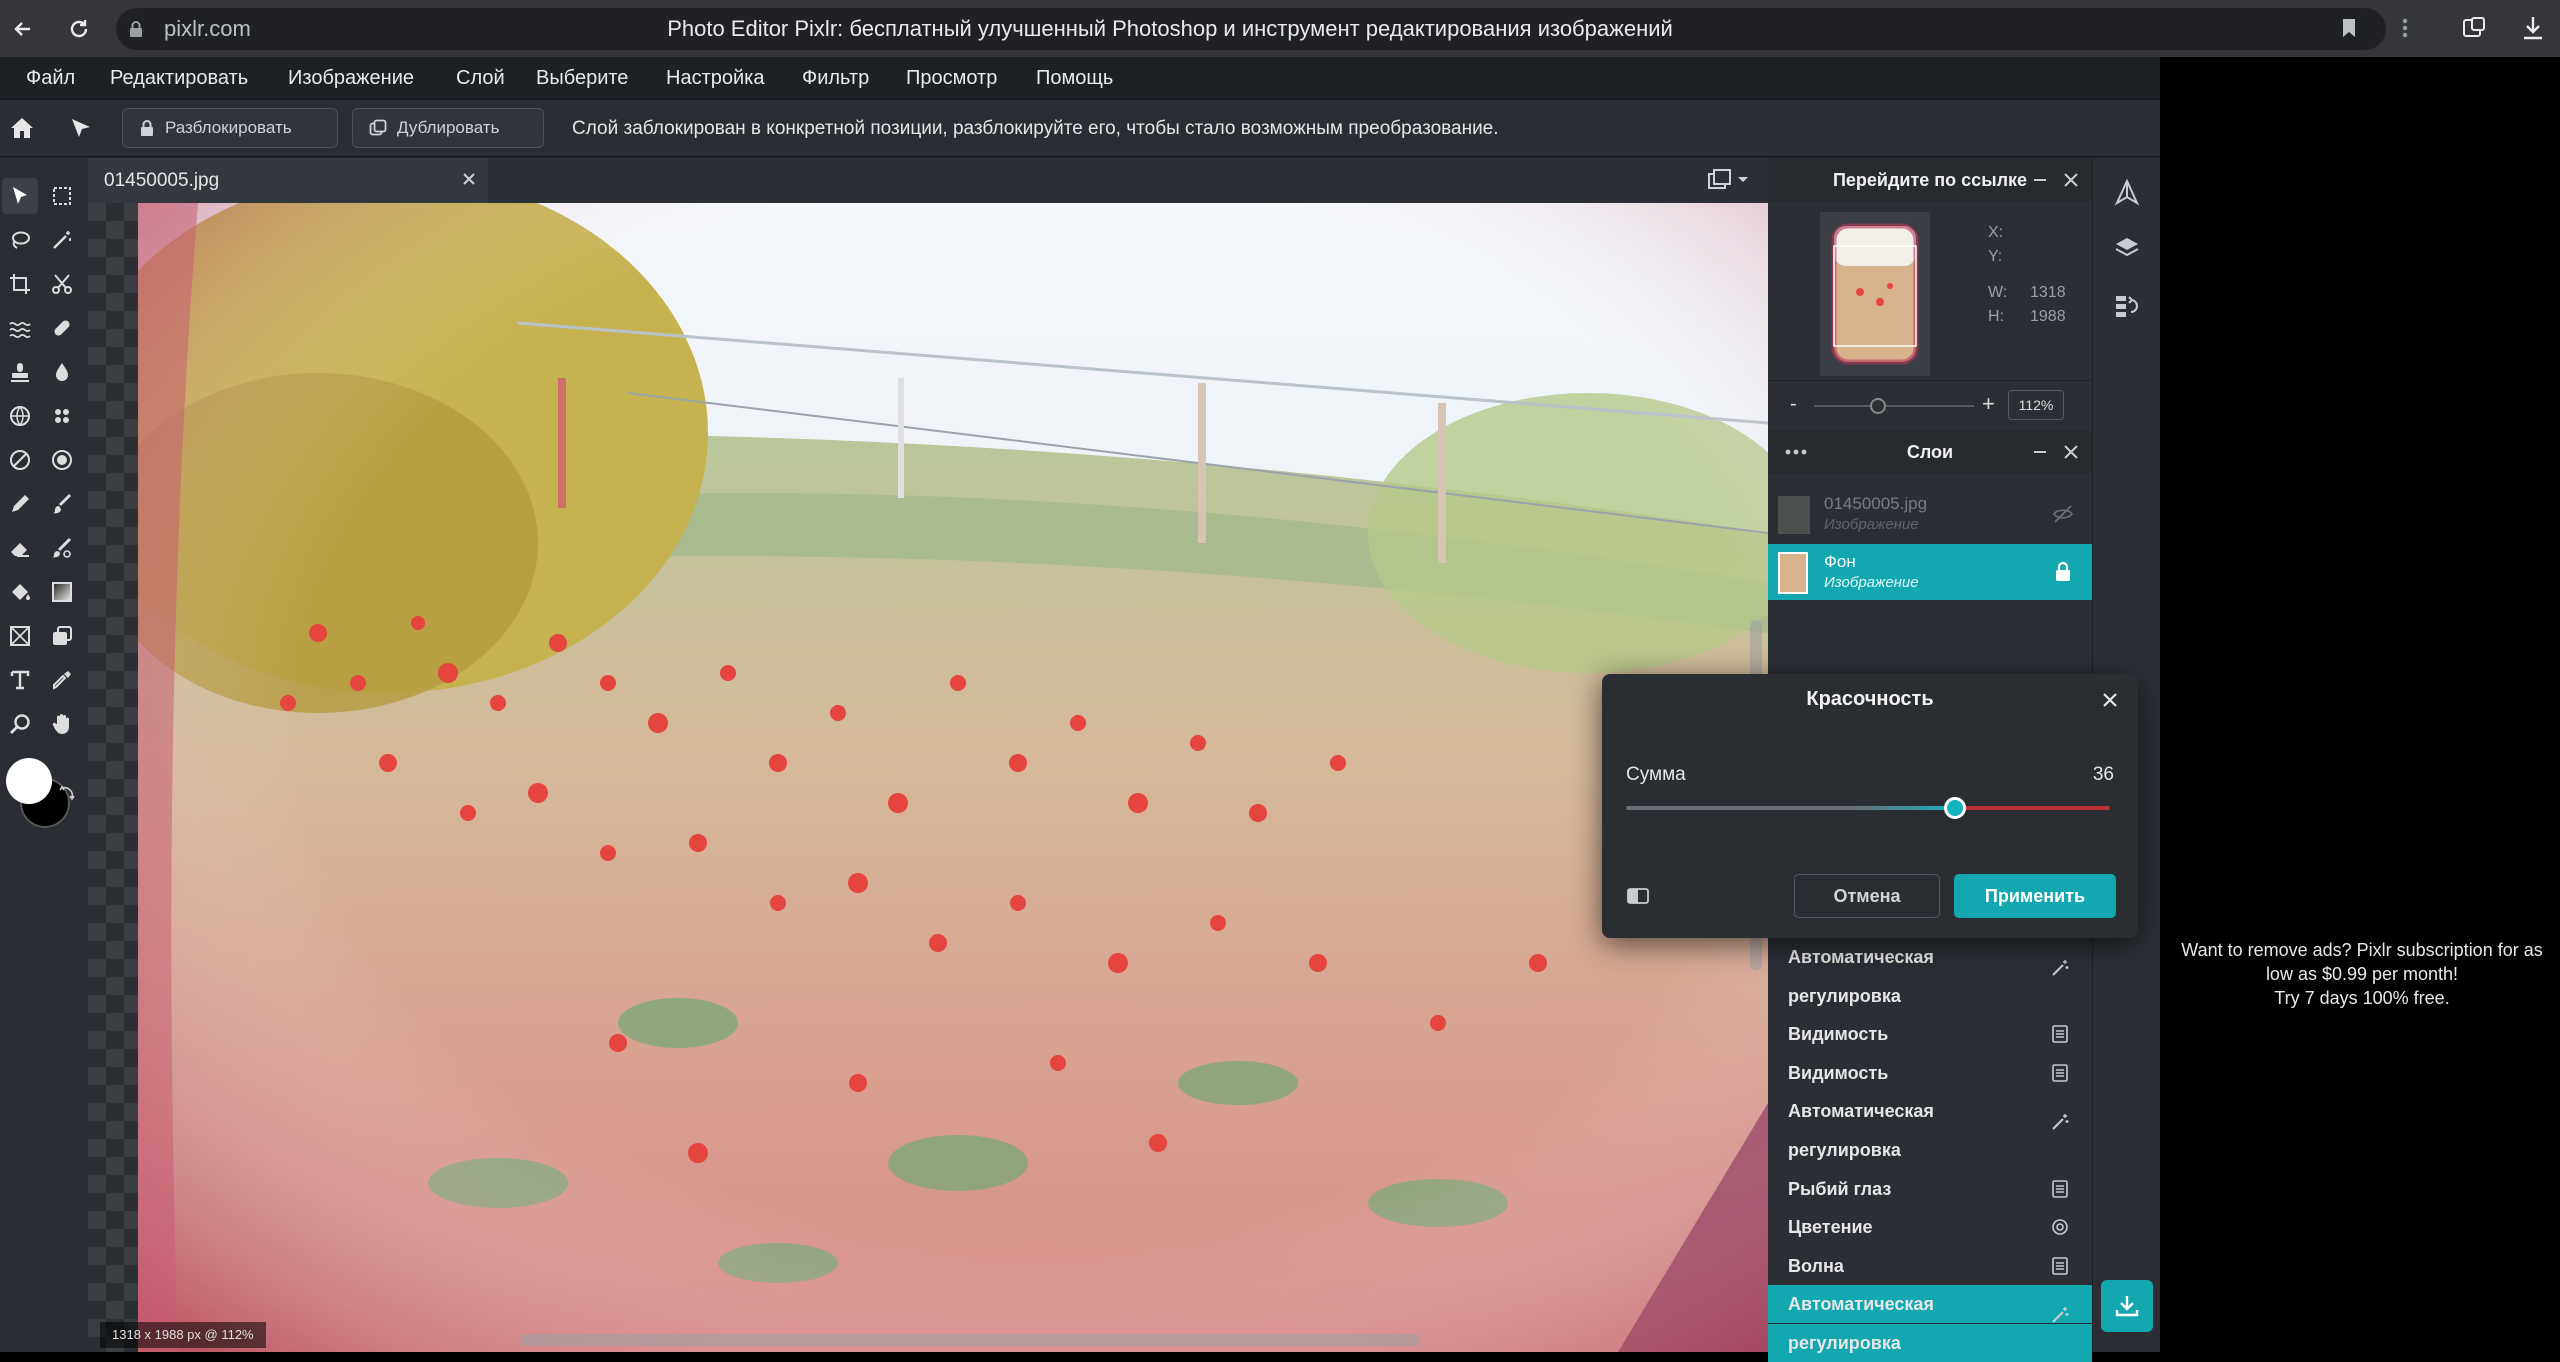  Describe the element at coordinates (715, 78) in the screenshot. I see `menu-adjustment: Настройка` at that location.